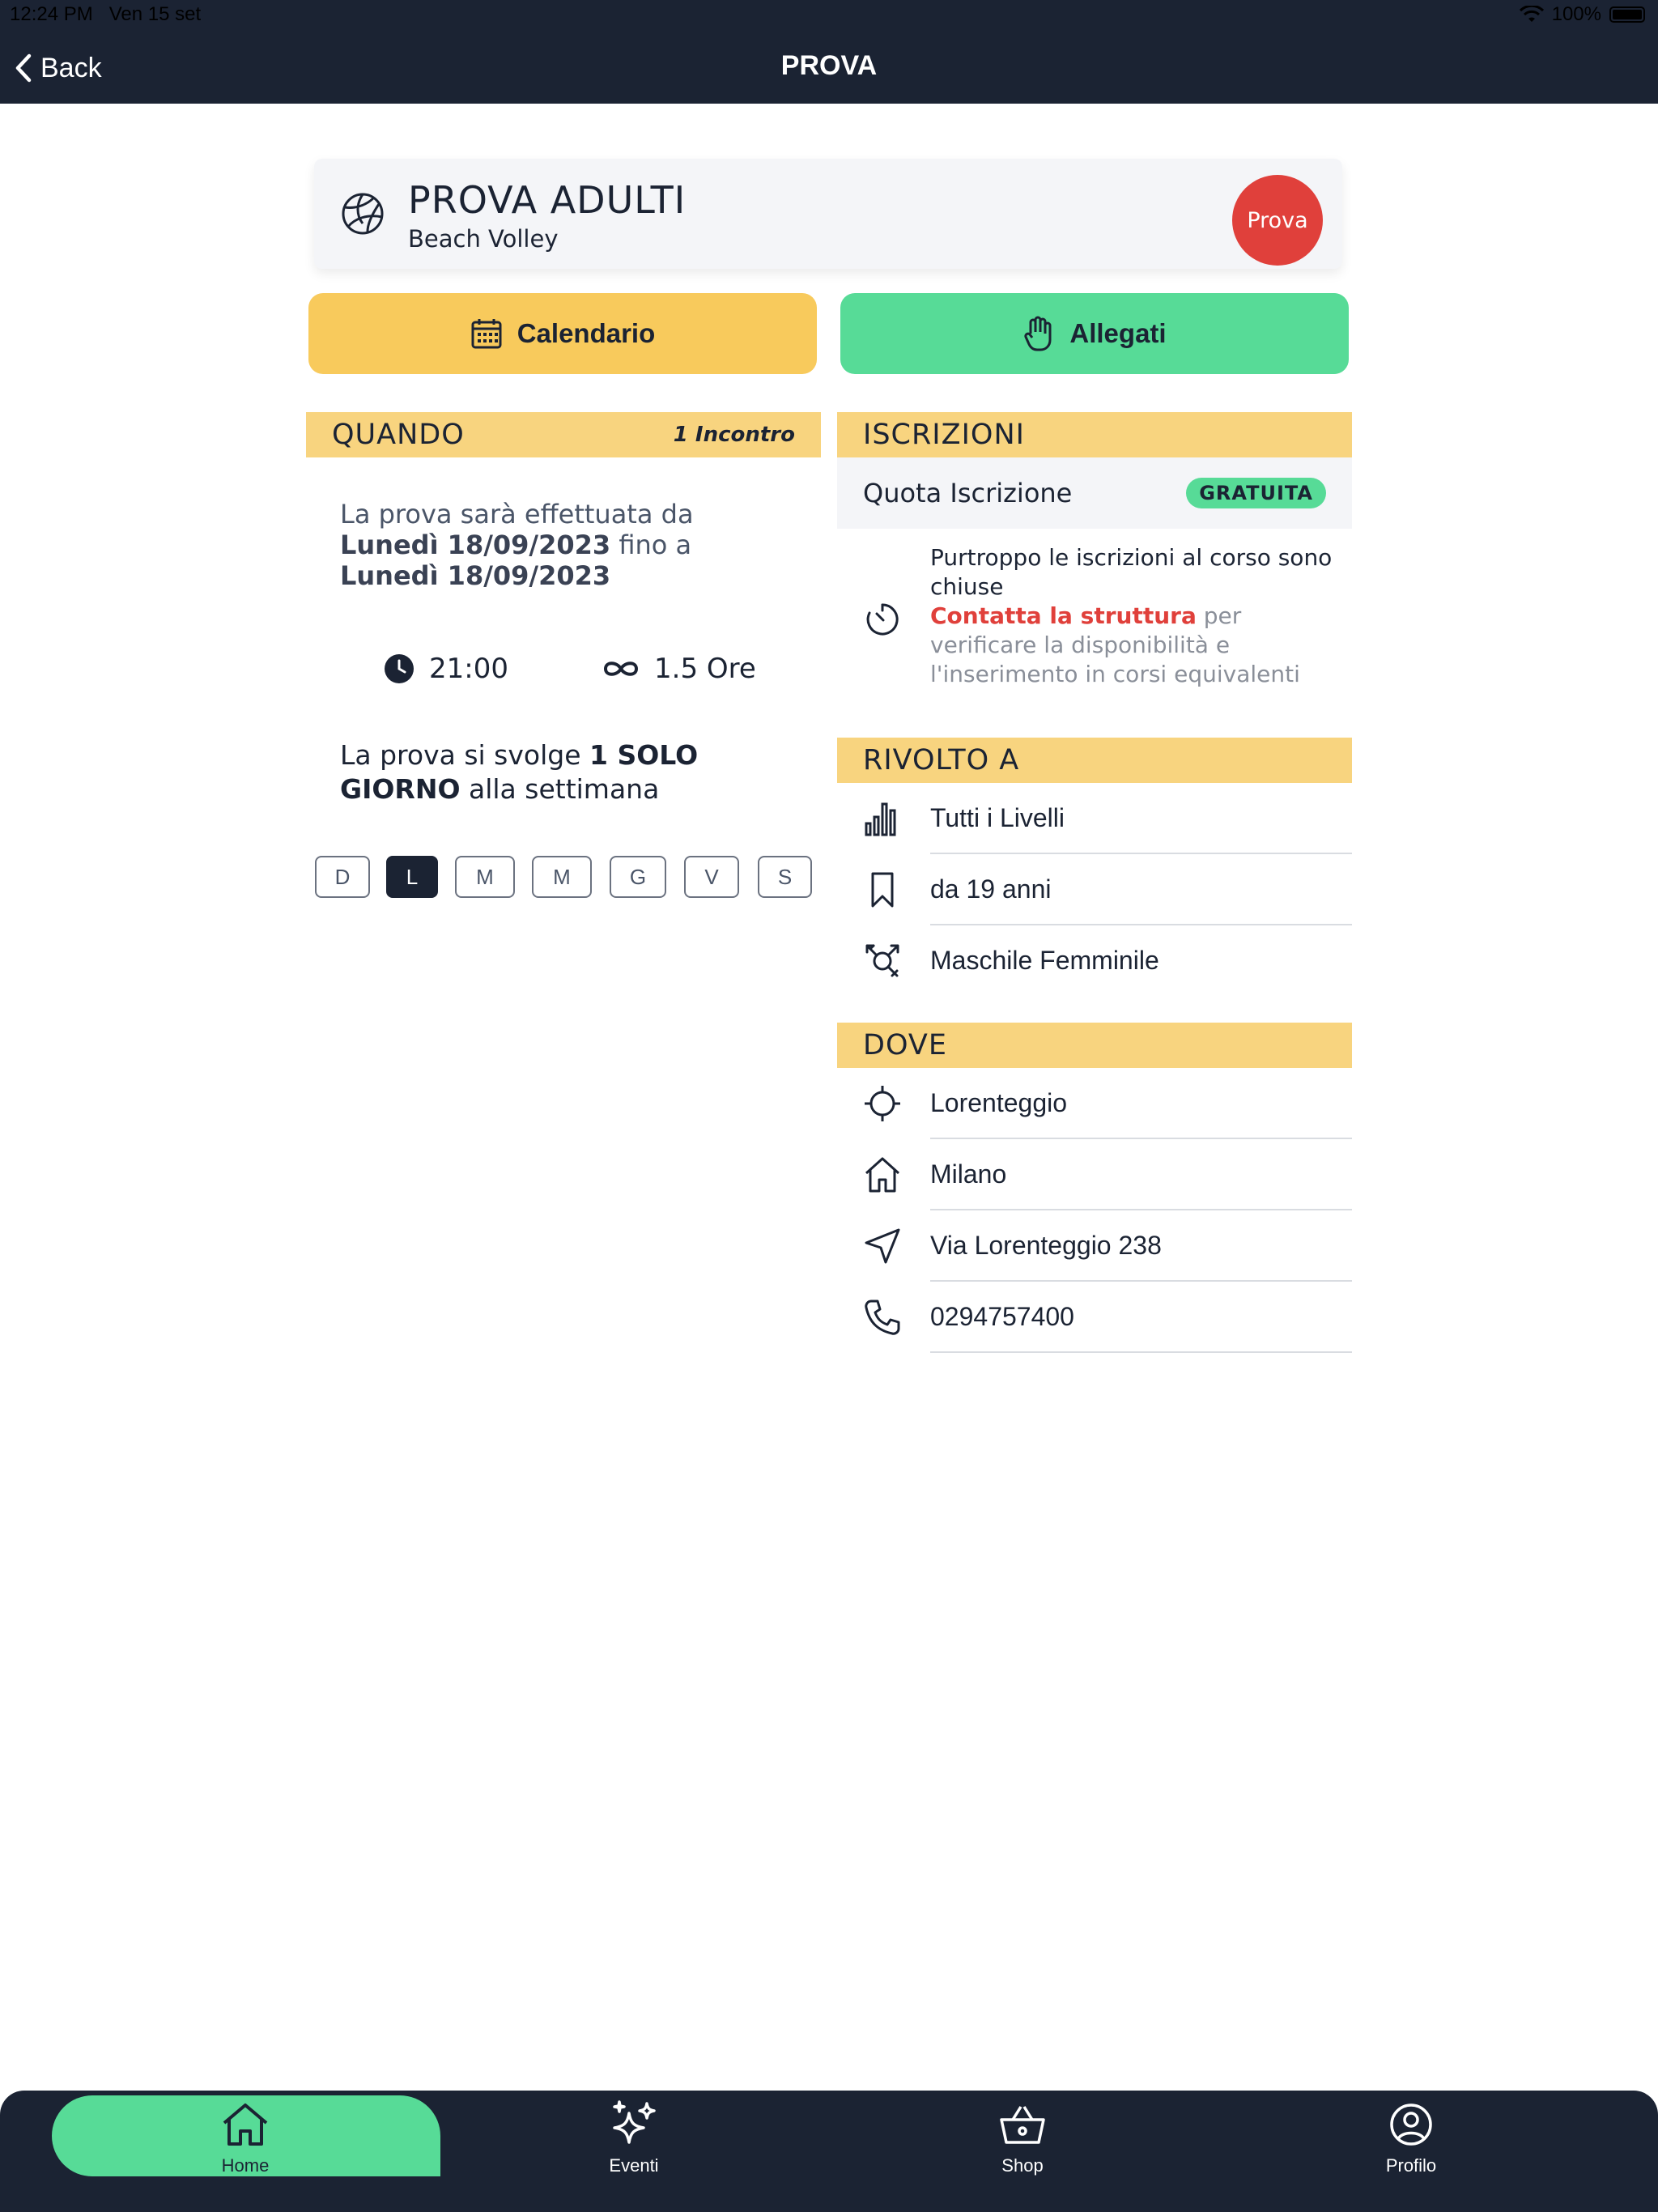 Image resolution: width=1658 pixels, height=2212 pixels. What do you see at coordinates (621, 669) in the screenshot?
I see `infinity-icon` at bounding box center [621, 669].